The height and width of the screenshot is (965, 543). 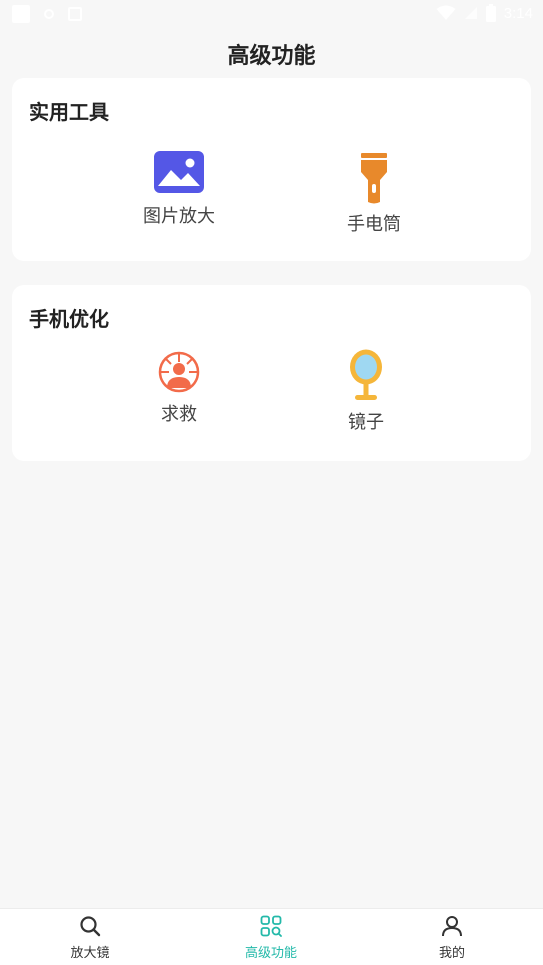 I want to click on tool-label: 求救, so click(x=179, y=414).